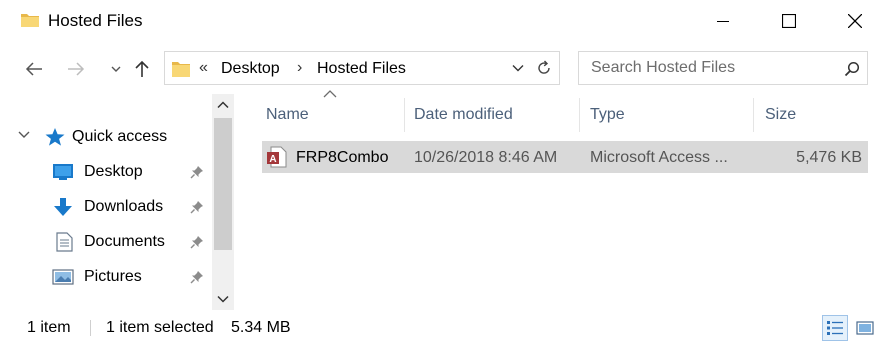 The height and width of the screenshot is (343, 876). Describe the element at coordinates (330, 94) in the screenshot. I see `sort-ascending-icon` at that location.